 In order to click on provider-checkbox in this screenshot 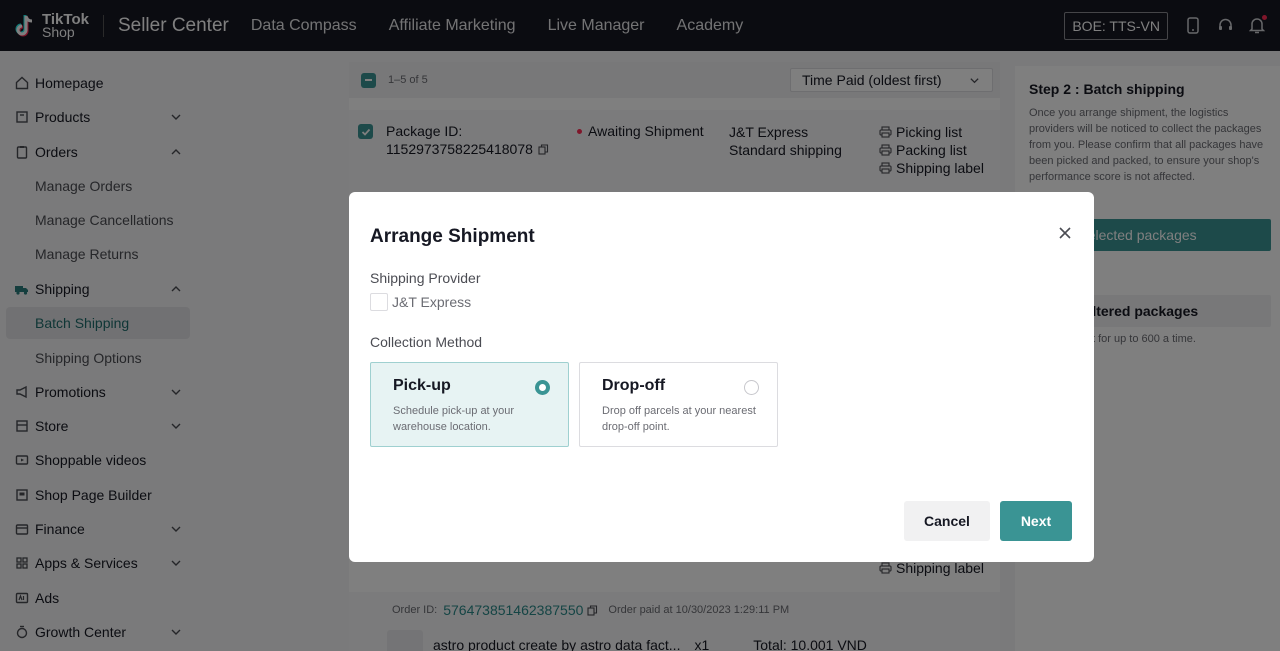, I will do `click(379, 302)`.